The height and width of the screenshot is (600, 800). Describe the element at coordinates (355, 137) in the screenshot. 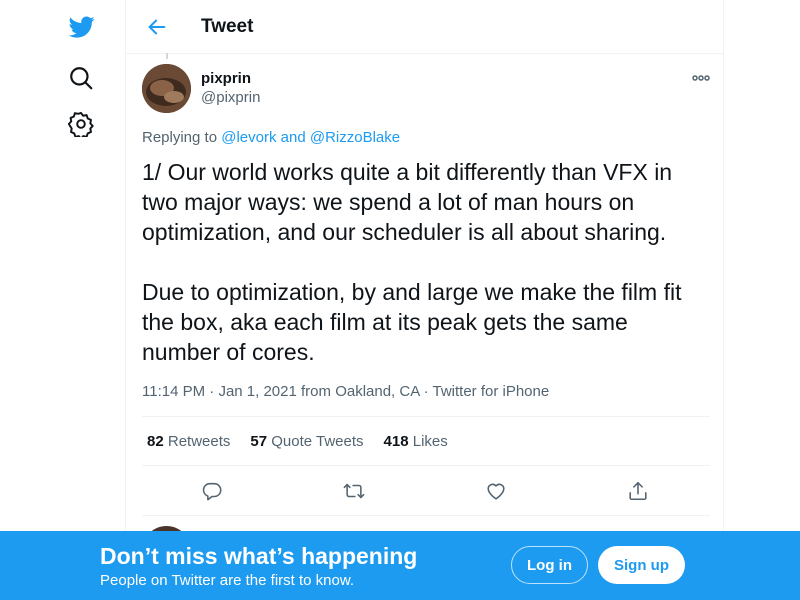

I see `replying-user-rizzoblake: @RizzoBlake` at that location.